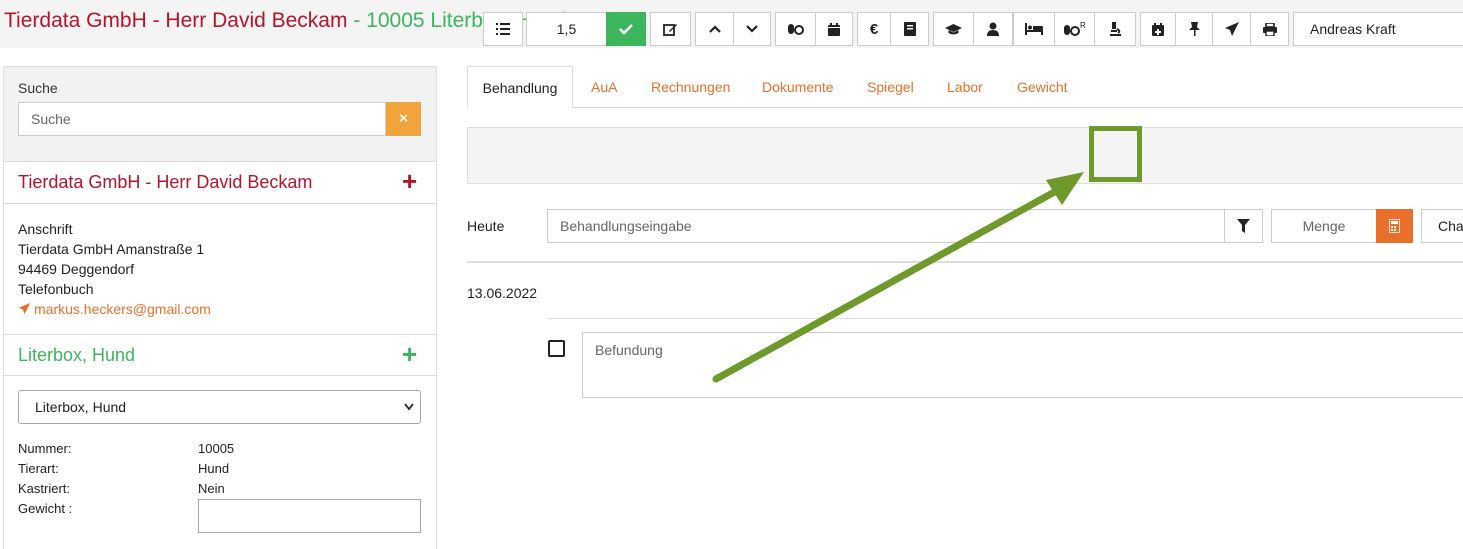 This screenshot has height=549, width=1463. Describe the element at coordinates (176, 20) in the screenshot. I see `title-owner: Tierdata GmbH - Herr David Beckam` at that location.